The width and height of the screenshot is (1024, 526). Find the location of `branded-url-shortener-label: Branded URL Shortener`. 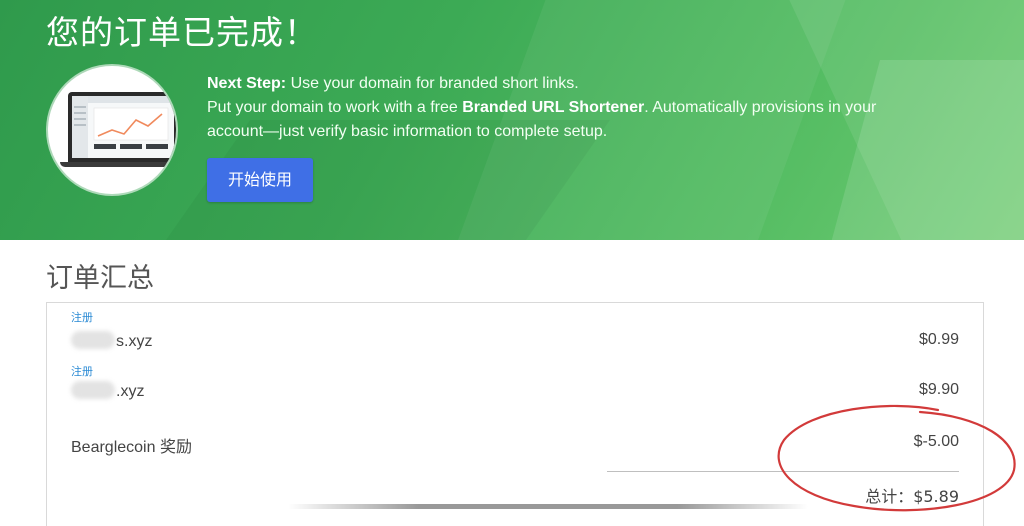

branded-url-shortener-label: Branded URL Shortener is located at coordinates (553, 107).